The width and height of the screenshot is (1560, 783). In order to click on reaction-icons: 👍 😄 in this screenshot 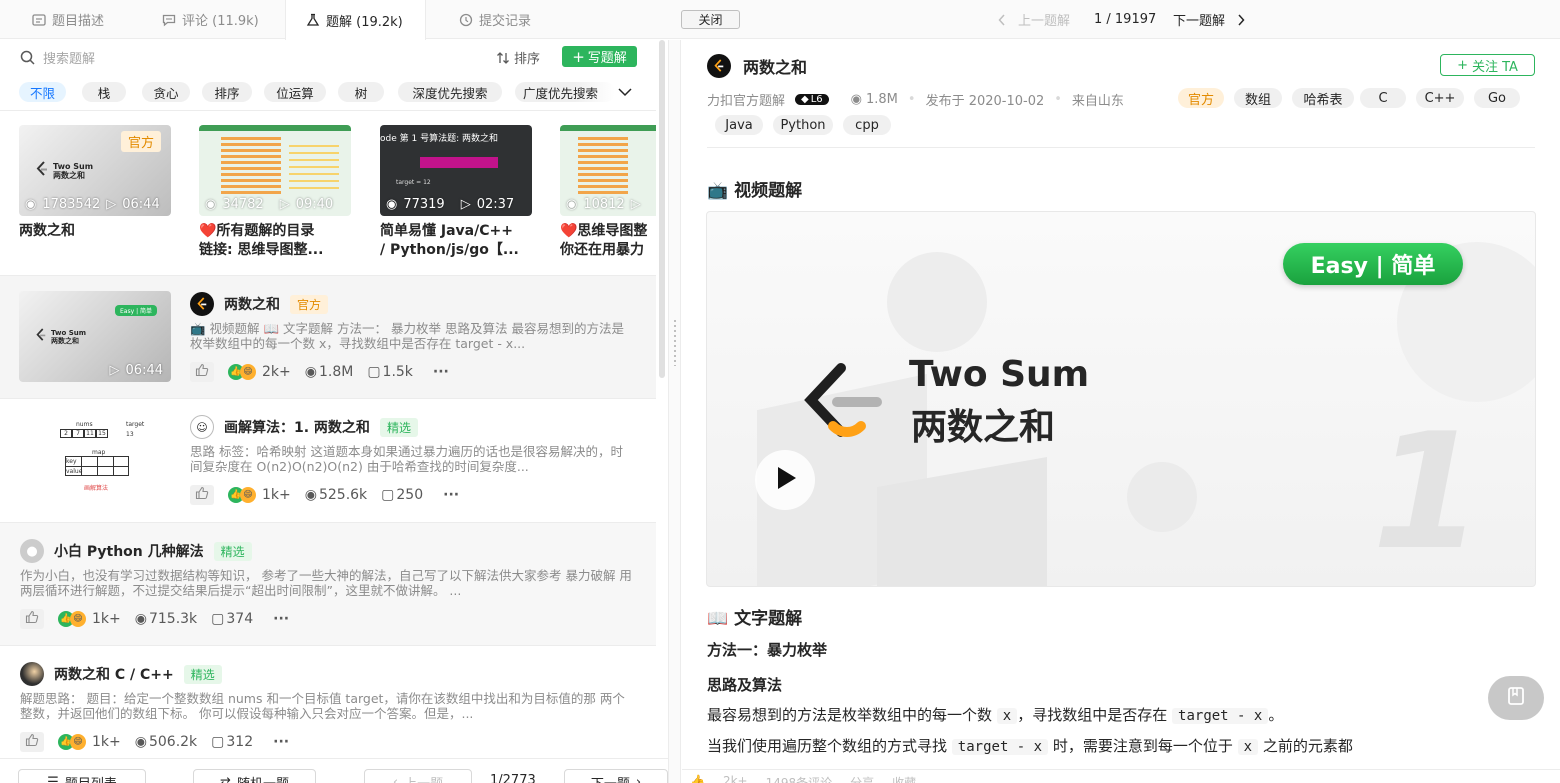, I will do `click(72, 742)`.